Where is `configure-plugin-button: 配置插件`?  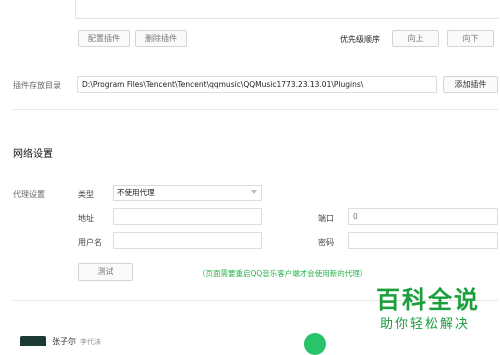
configure-plugin-button: 配置插件 is located at coordinates (104, 38).